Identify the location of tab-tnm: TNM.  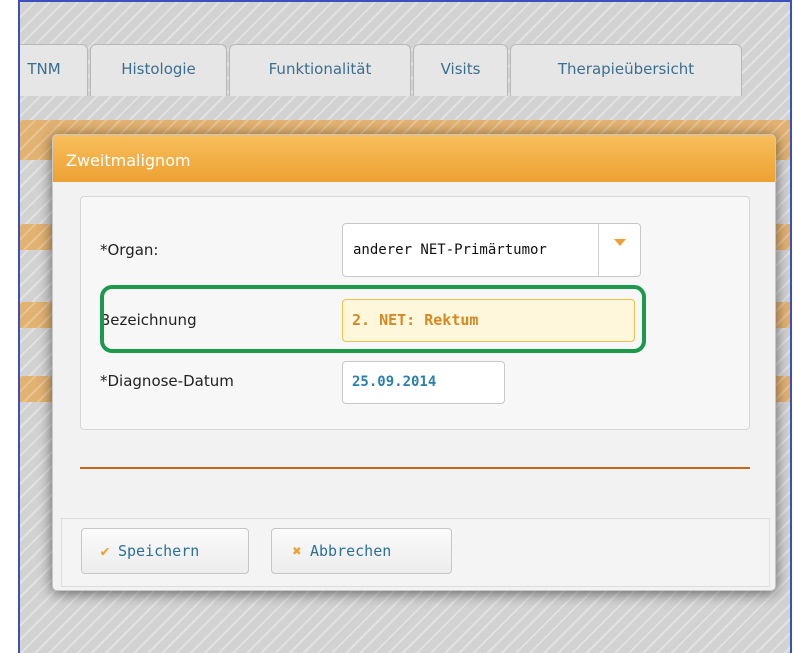
(54, 70).